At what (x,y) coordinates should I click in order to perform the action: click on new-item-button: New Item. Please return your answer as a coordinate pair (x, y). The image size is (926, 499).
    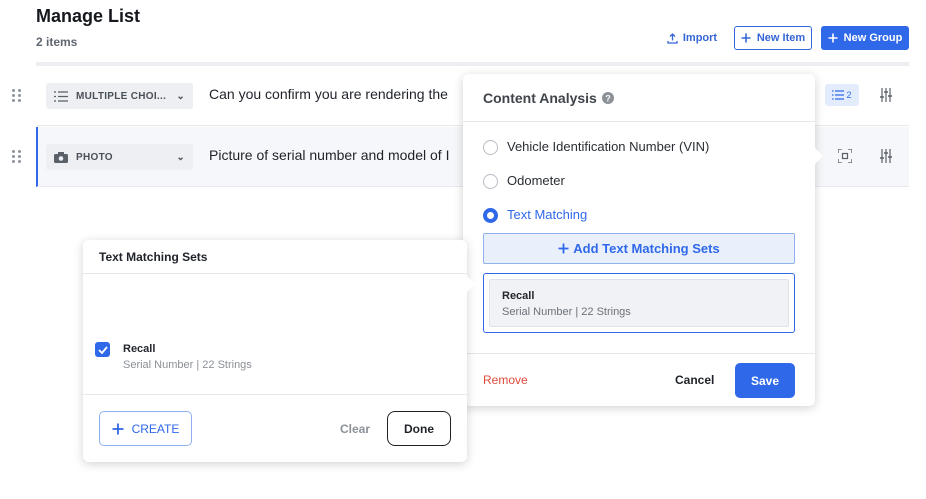
    Looking at the image, I should click on (773, 38).